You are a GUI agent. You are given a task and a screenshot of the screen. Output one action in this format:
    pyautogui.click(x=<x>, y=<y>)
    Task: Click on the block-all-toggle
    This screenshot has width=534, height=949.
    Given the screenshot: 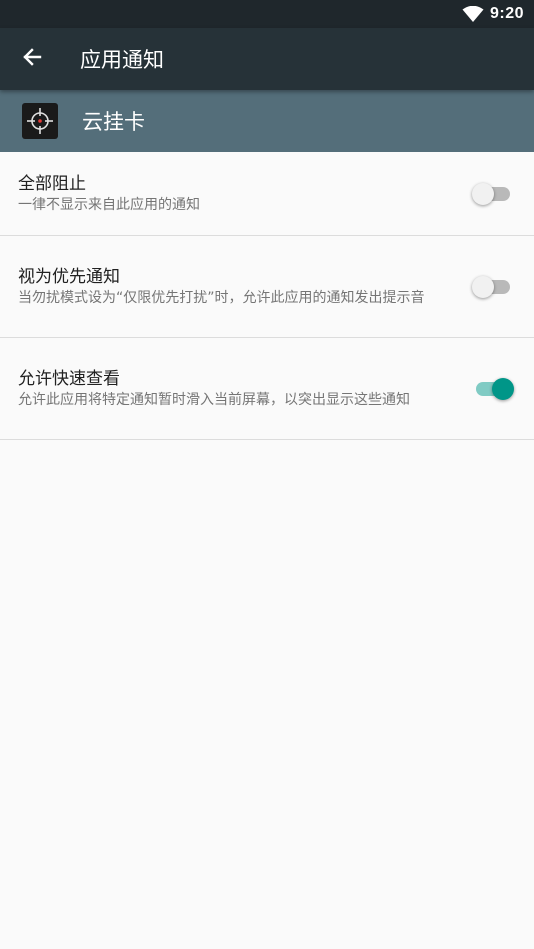 What is the action you would take?
    pyautogui.click(x=494, y=194)
    